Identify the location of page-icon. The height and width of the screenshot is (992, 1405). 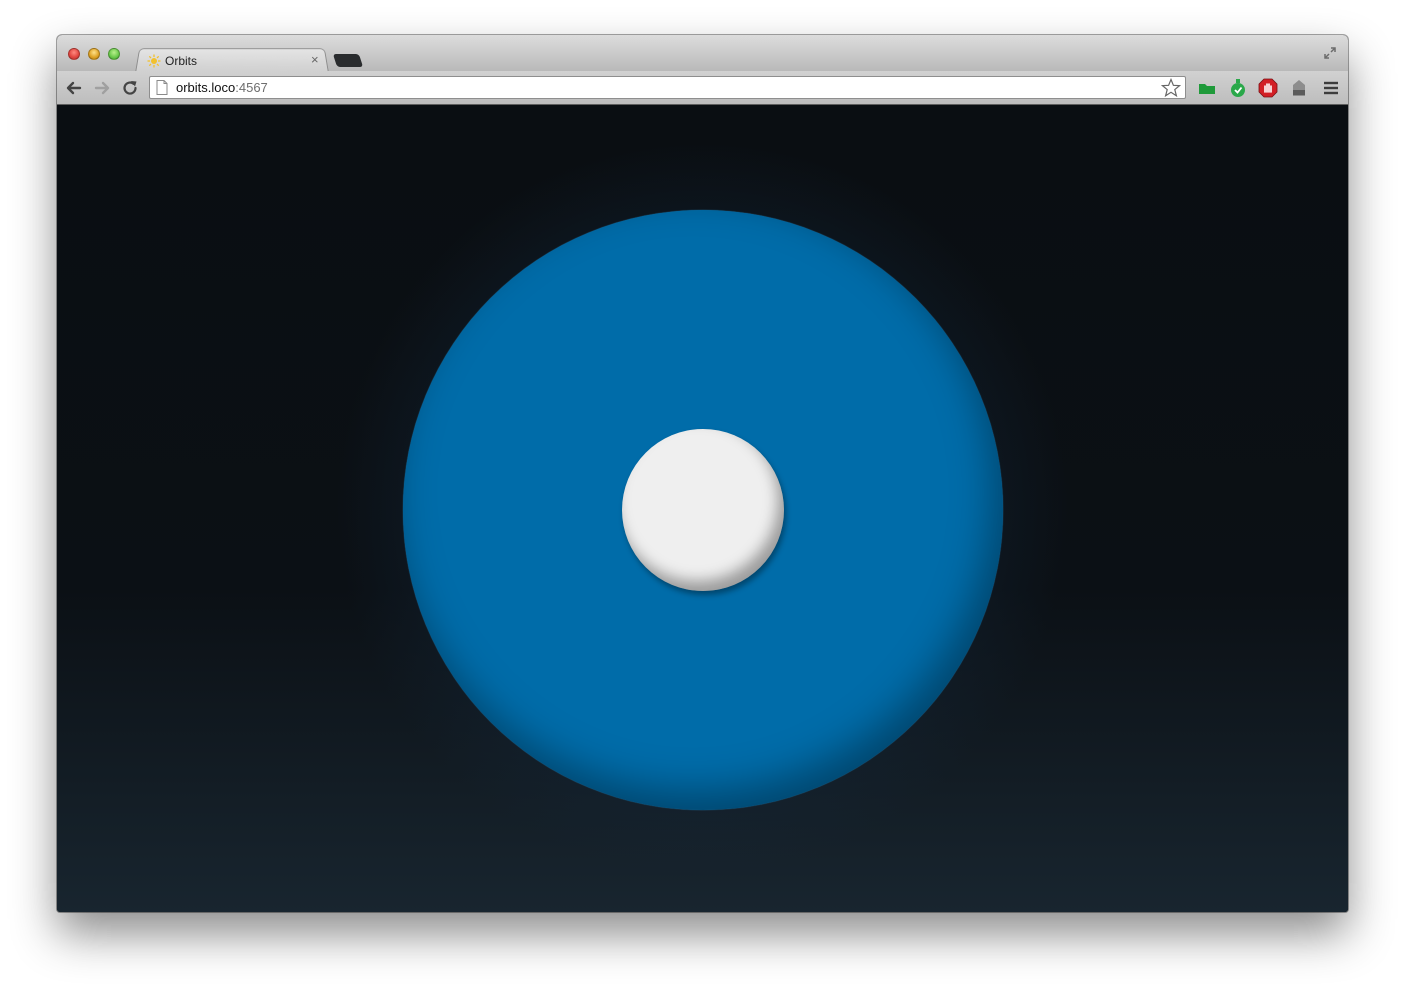
(162, 87).